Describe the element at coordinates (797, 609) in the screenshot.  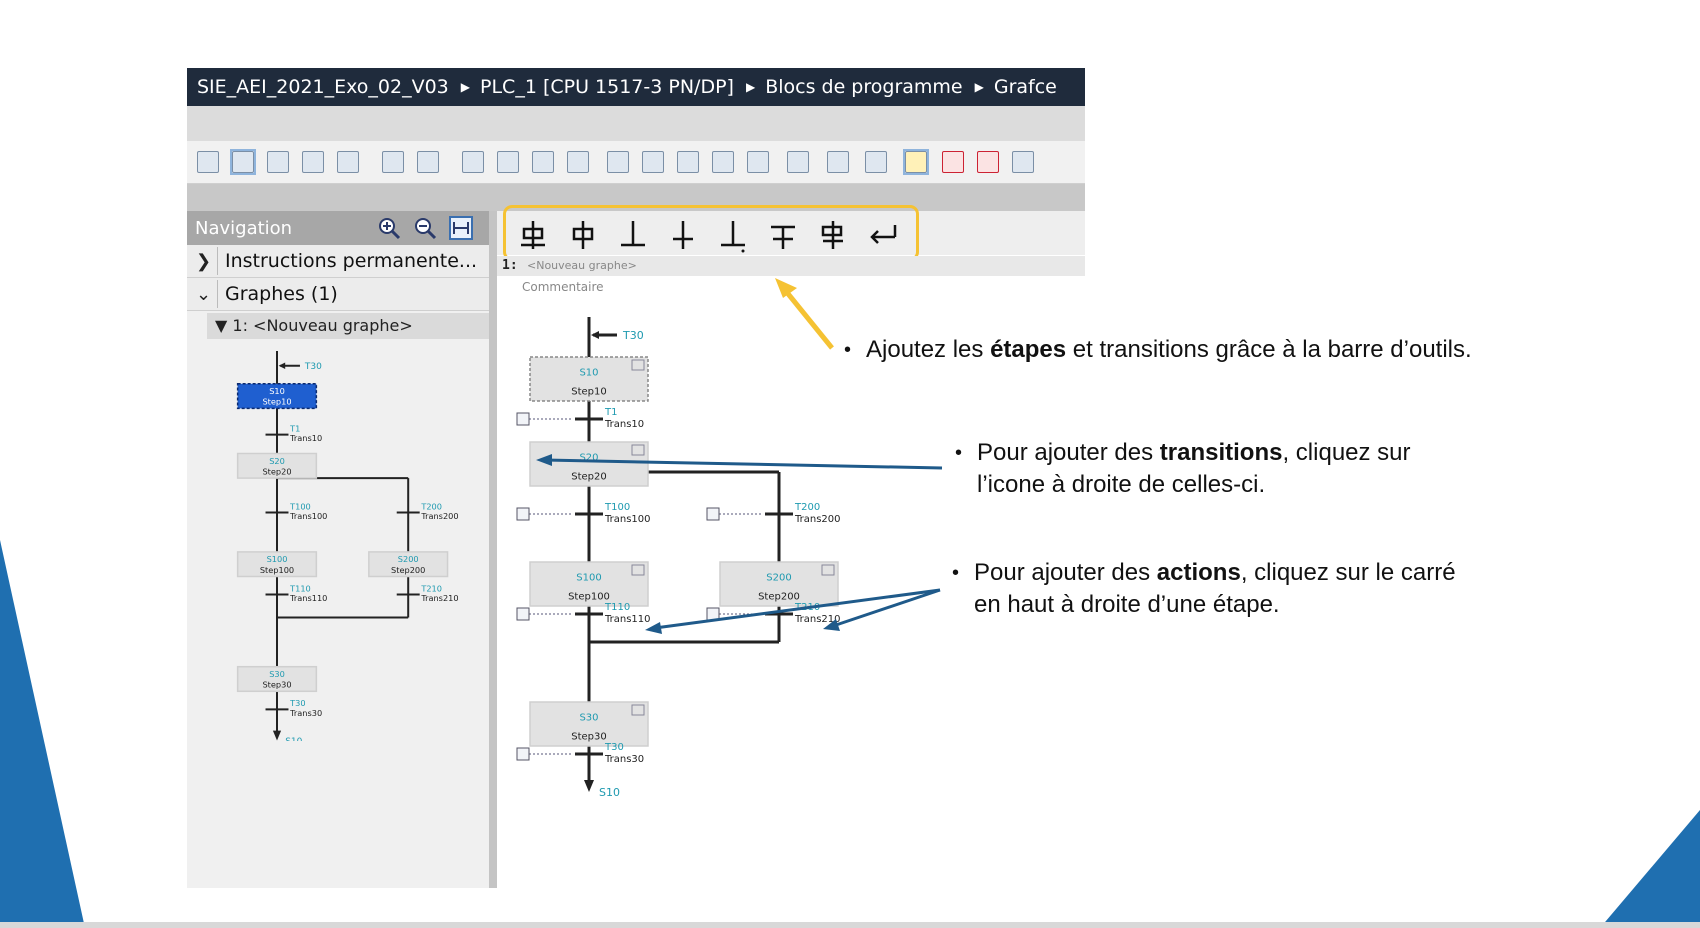
I see `blue-arrow-actions` at that location.